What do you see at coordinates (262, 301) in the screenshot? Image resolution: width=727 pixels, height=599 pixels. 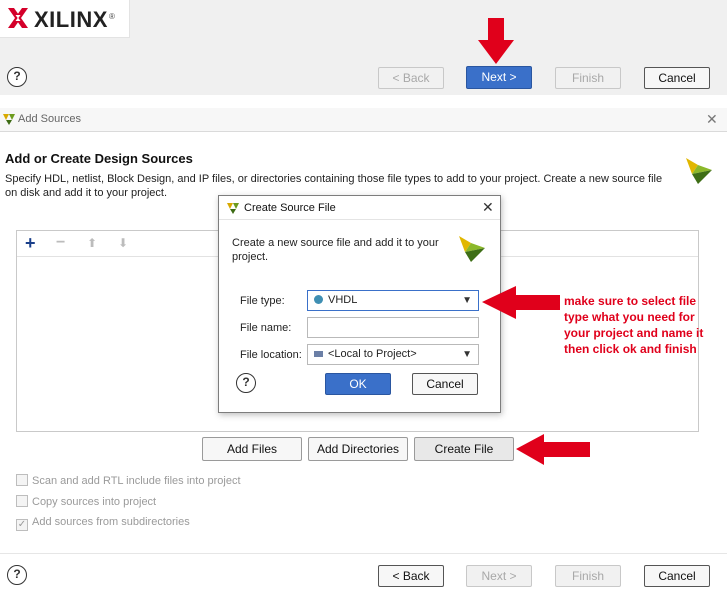 I see `file-type-label: File type:` at bounding box center [262, 301].